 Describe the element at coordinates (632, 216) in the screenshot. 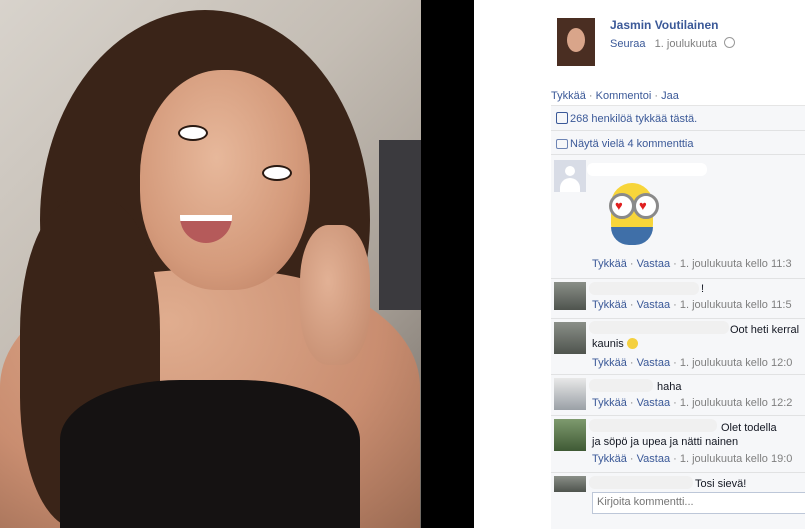

I see `minion-sticker: ♥ ♥` at that location.